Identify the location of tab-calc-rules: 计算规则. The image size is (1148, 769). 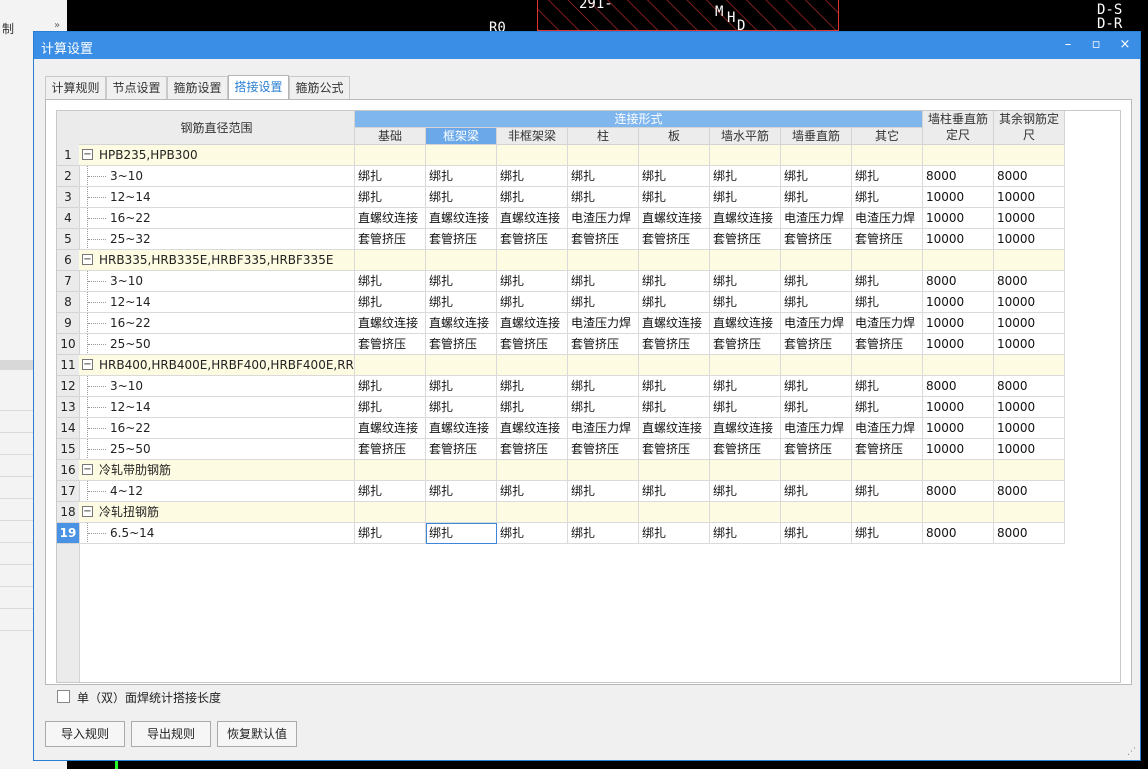
(75, 87).